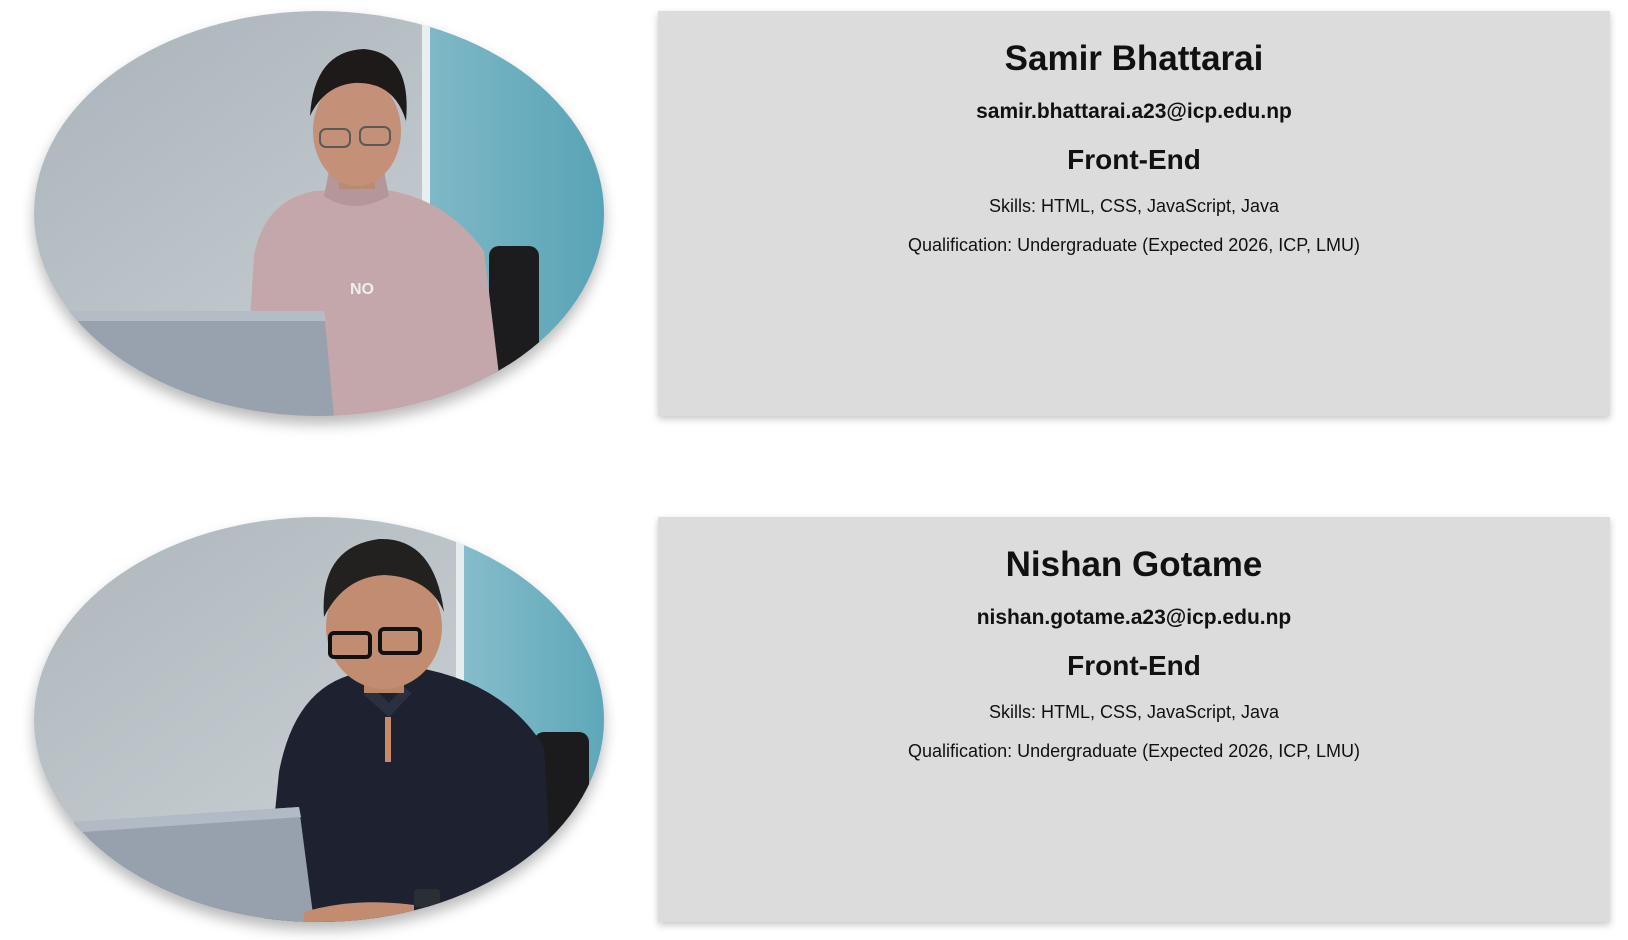 The image size is (1628, 940). I want to click on member-email: samir.bhattarai.a23@icp.edu.np, so click(1134, 111).